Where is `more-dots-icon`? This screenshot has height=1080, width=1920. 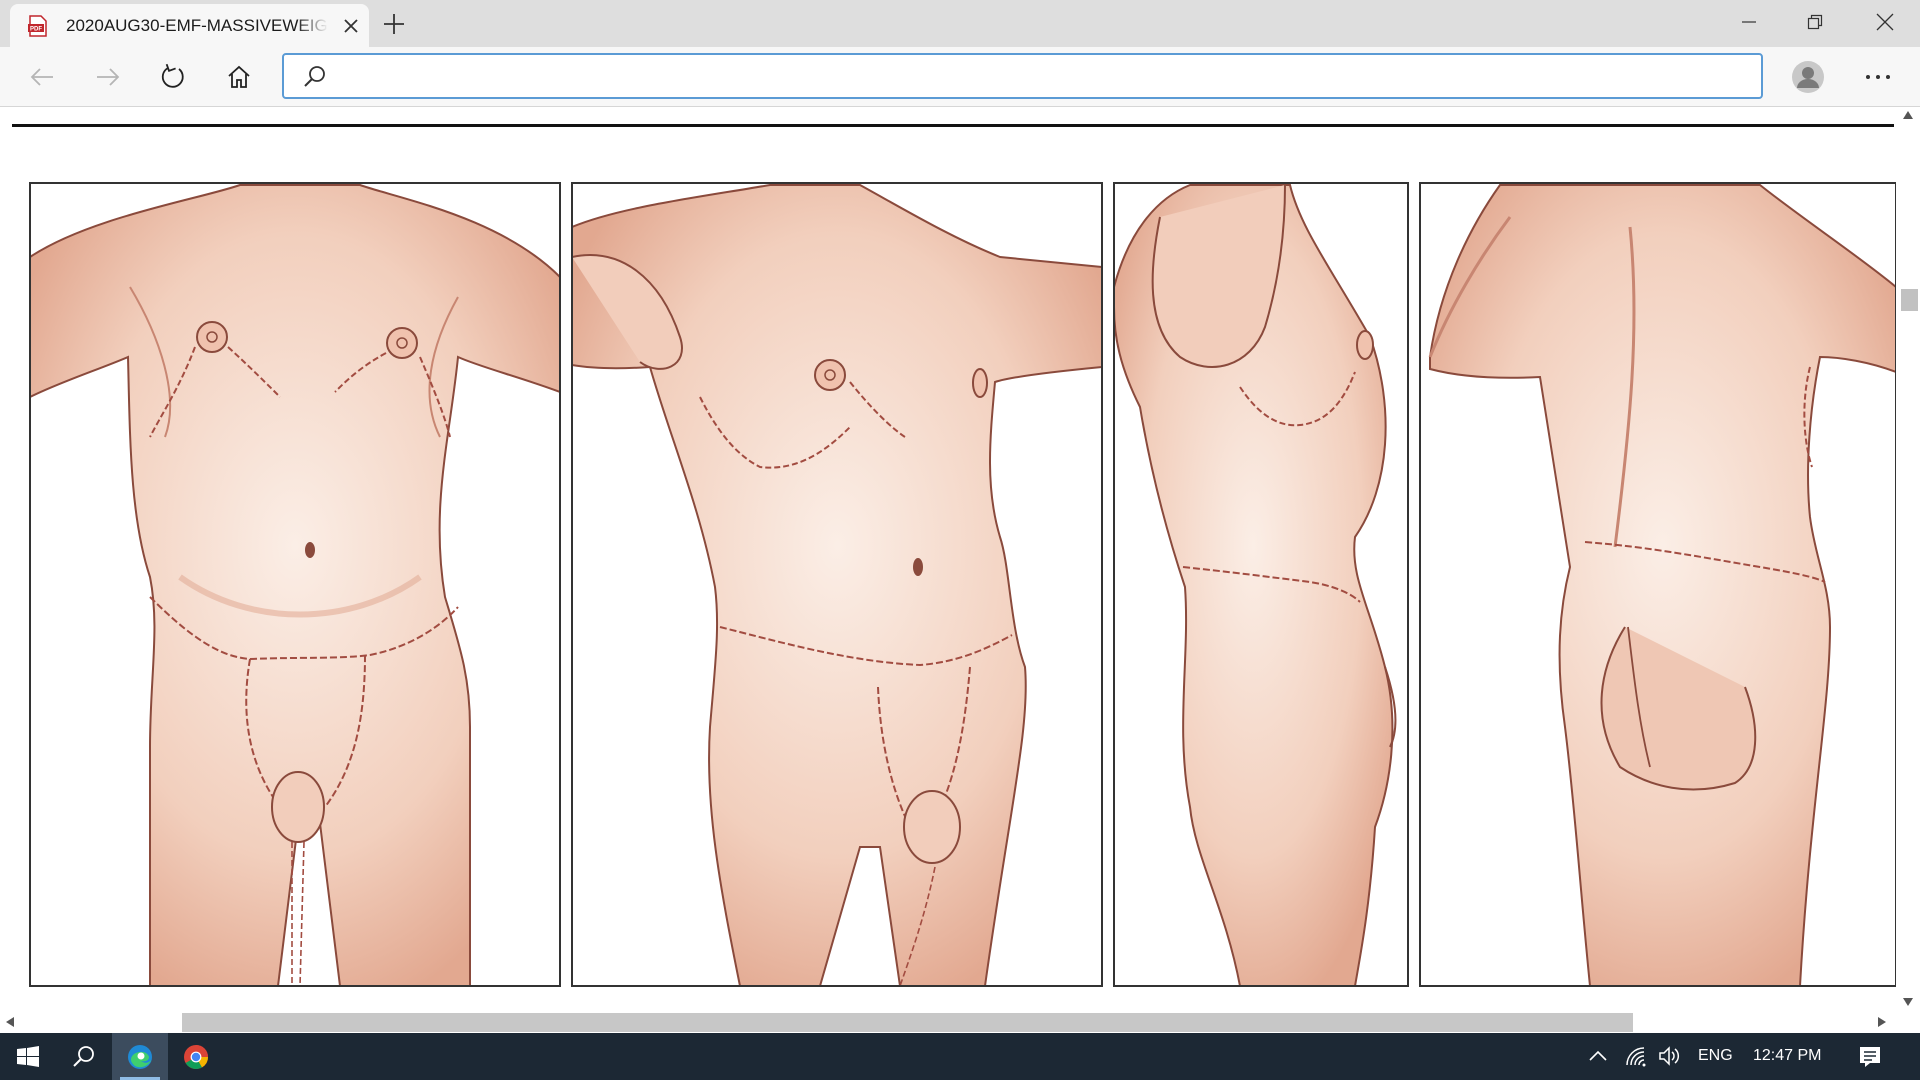 more-dots-icon is located at coordinates (1878, 77).